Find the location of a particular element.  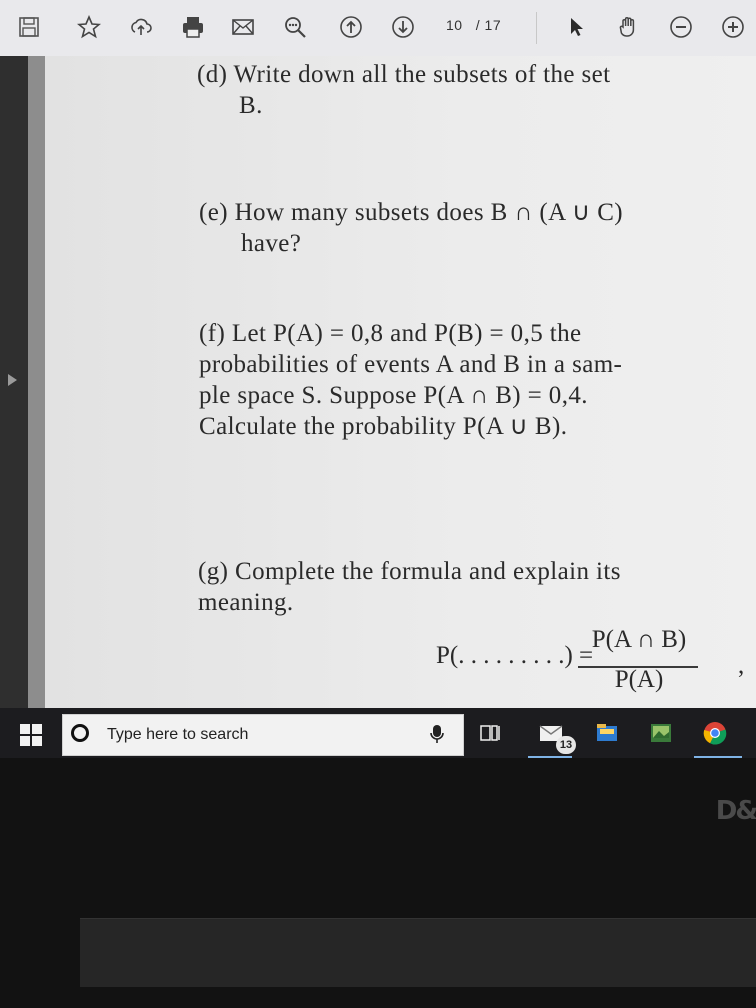

toolbar-divider is located at coordinates (536, 28).